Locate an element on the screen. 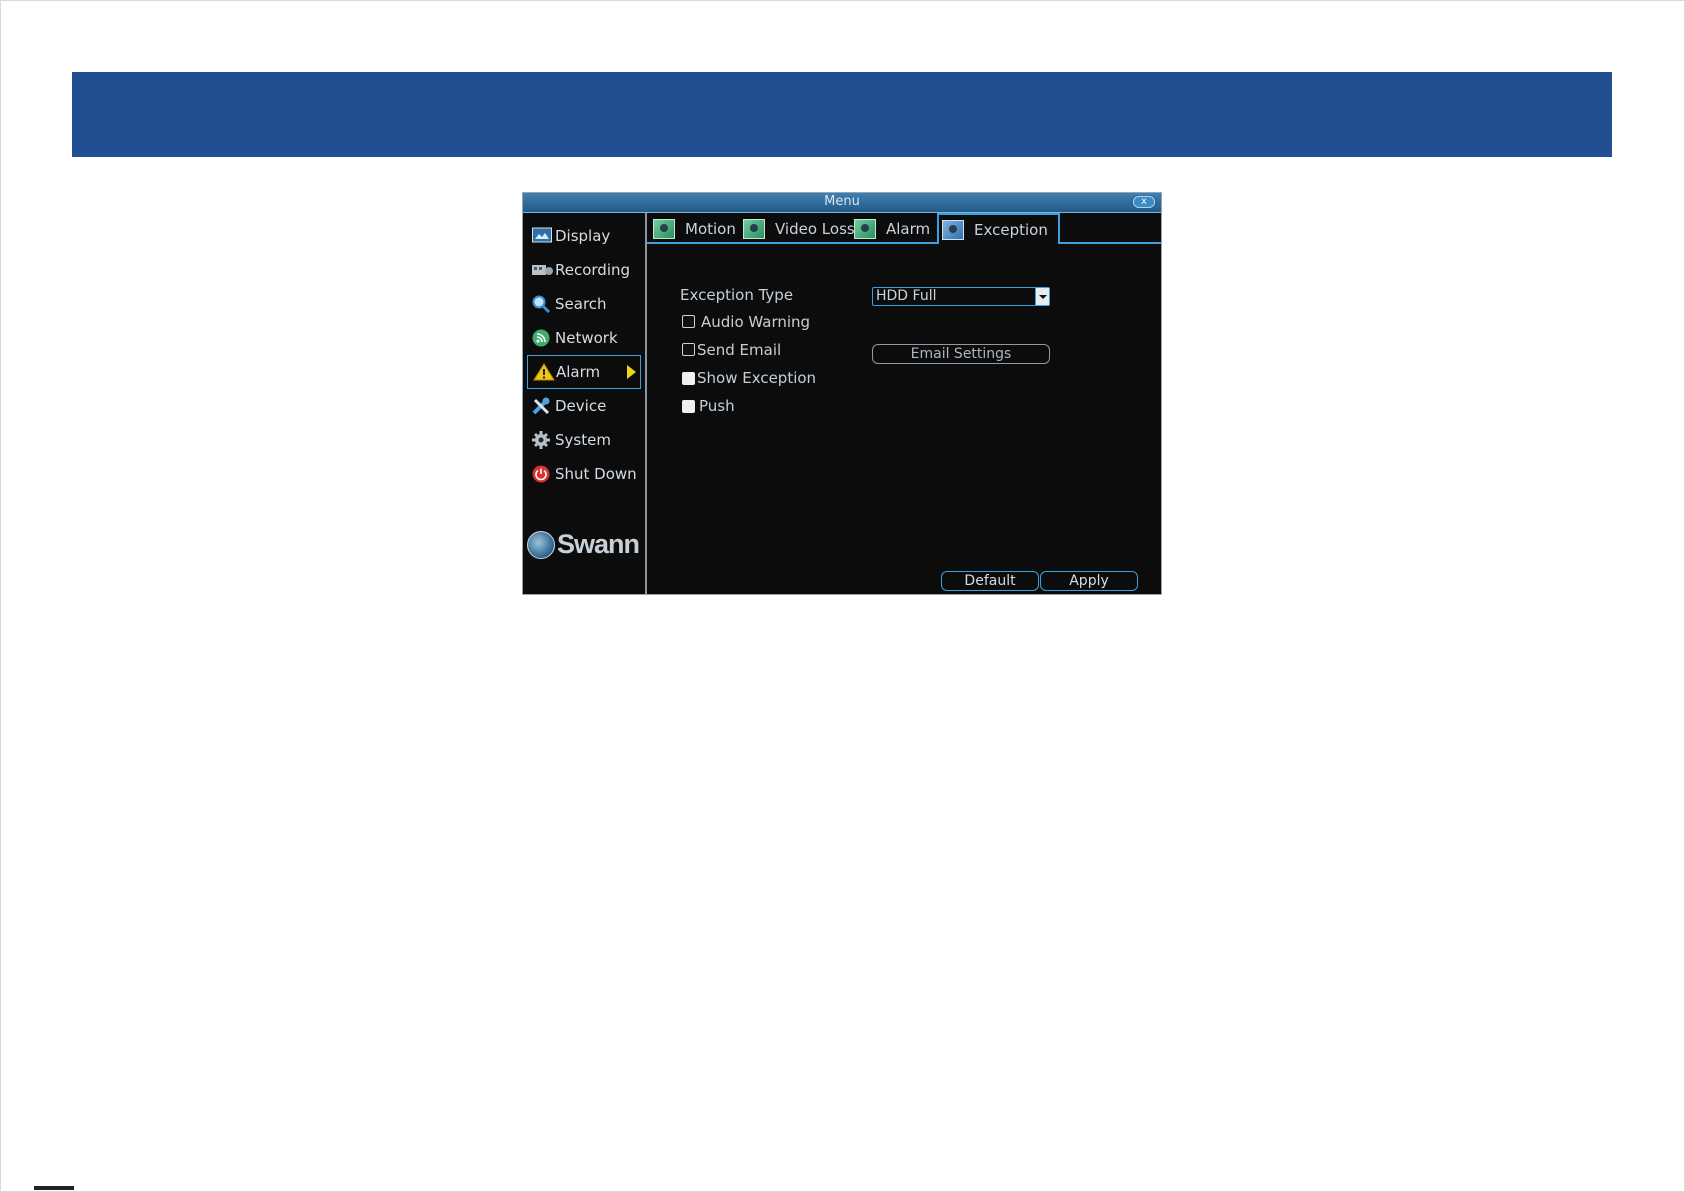 The image size is (1685, 1192). close-button: x is located at coordinates (1144, 202).